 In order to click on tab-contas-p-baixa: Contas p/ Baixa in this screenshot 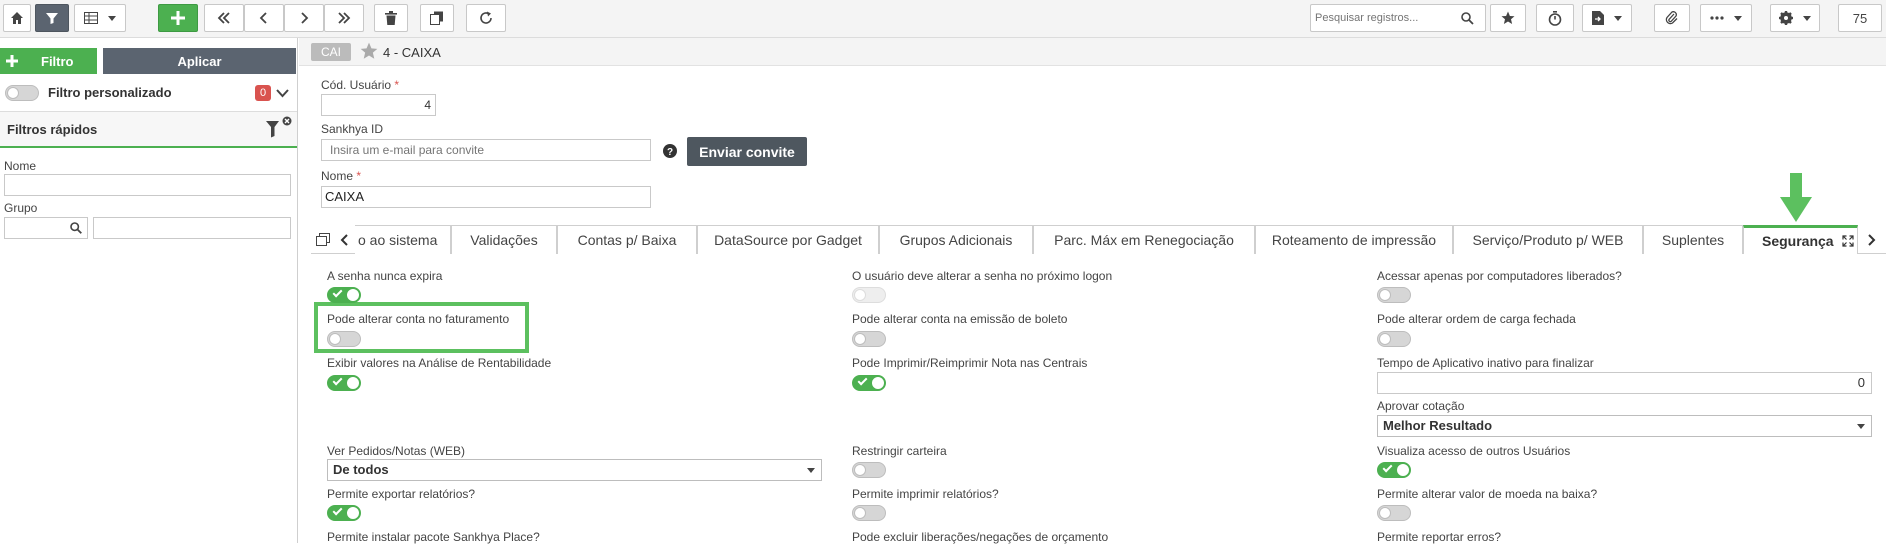, I will do `click(627, 239)`.